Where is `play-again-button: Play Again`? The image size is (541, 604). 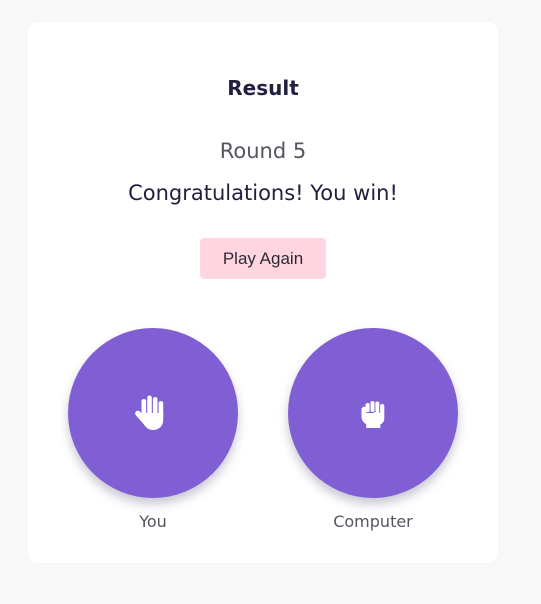
play-again-button: Play Again is located at coordinates (263, 258).